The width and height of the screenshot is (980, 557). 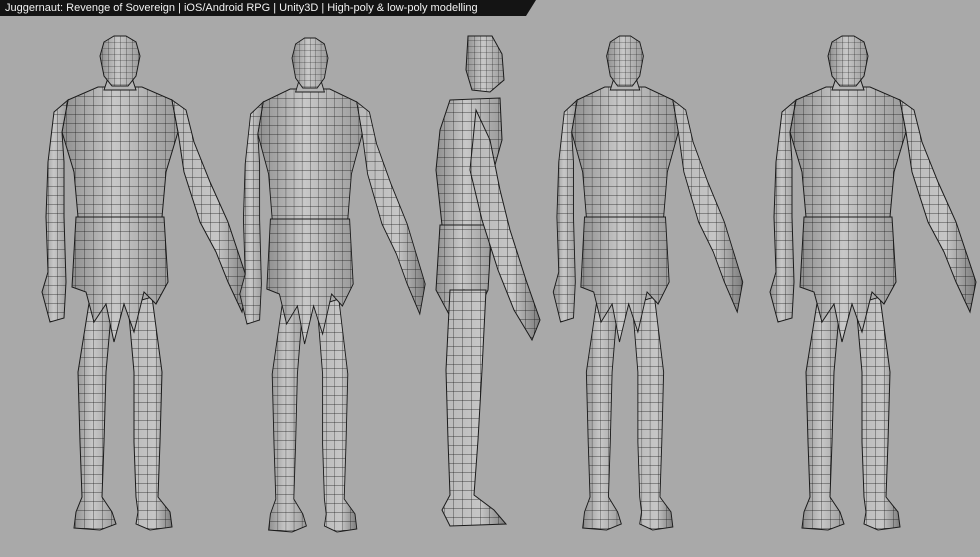 What do you see at coordinates (488, 281) in the screenshot?
I see `model-side-view` at bounding box center [488, 281].